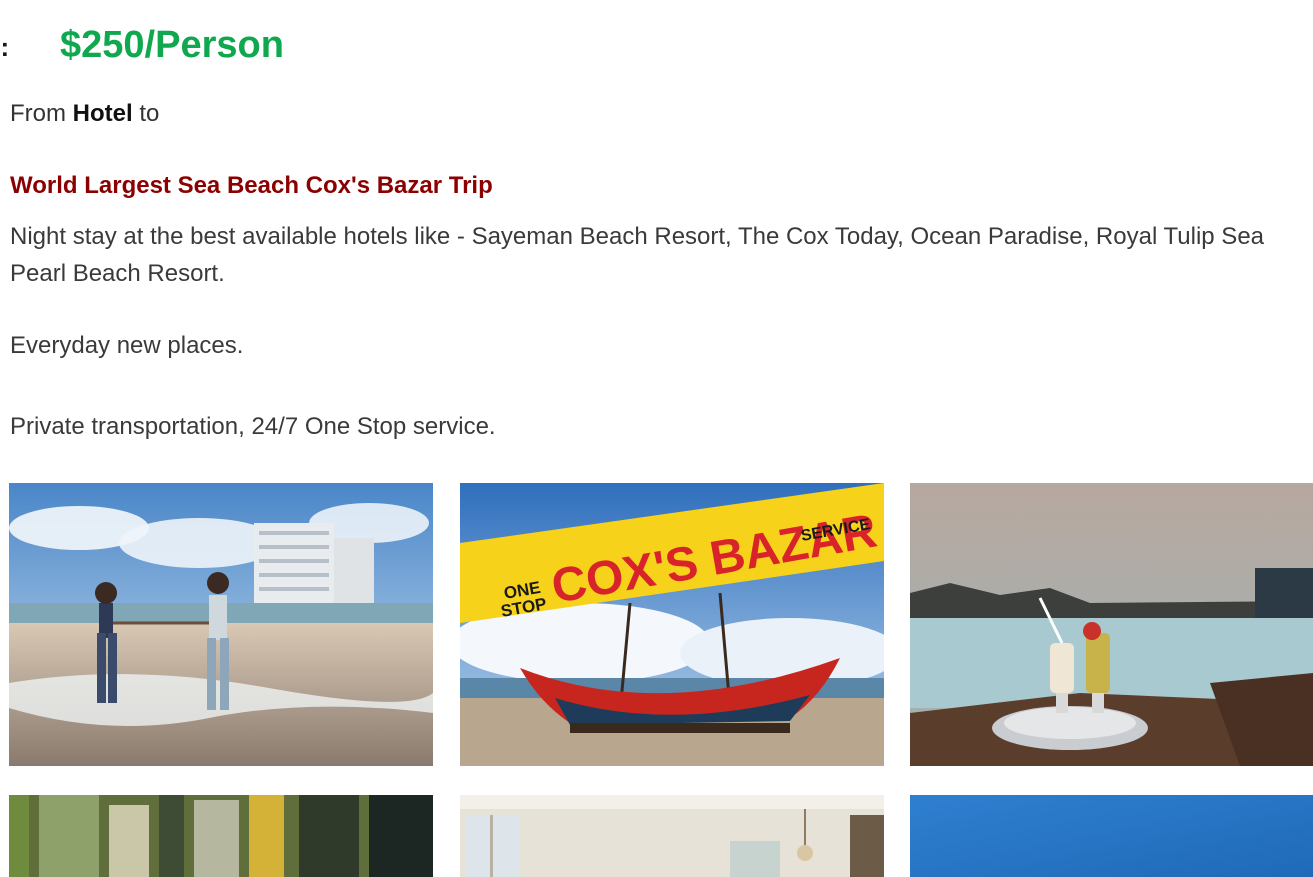  Describe the element at coordinates (221, 836) in the screenshot. I see `hotel-atrium-photo` at that location.